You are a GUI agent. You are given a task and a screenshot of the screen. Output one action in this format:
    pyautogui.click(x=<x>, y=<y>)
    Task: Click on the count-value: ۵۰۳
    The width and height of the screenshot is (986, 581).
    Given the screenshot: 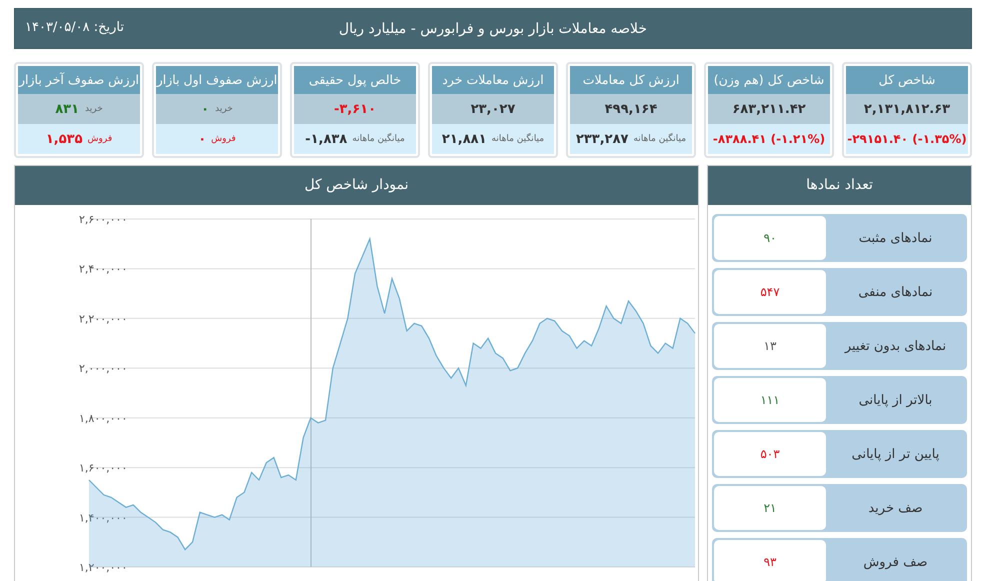 What is the action you would take?
    pyautogui.click(x=770, y=454)
    